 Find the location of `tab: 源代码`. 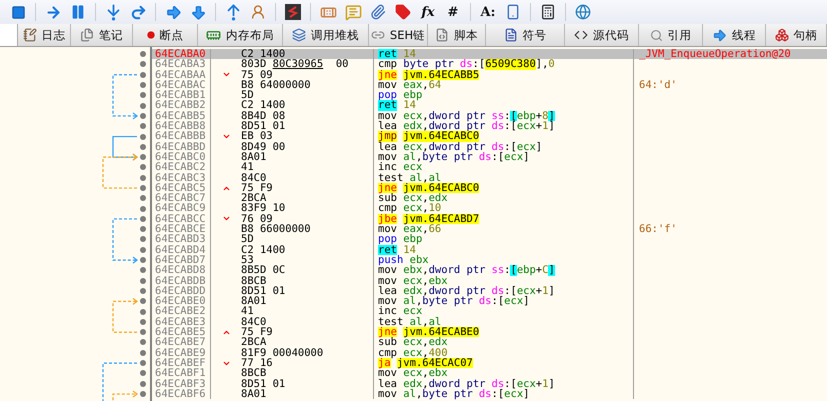

tab: 源代码 is located at coordinates (602, 35).